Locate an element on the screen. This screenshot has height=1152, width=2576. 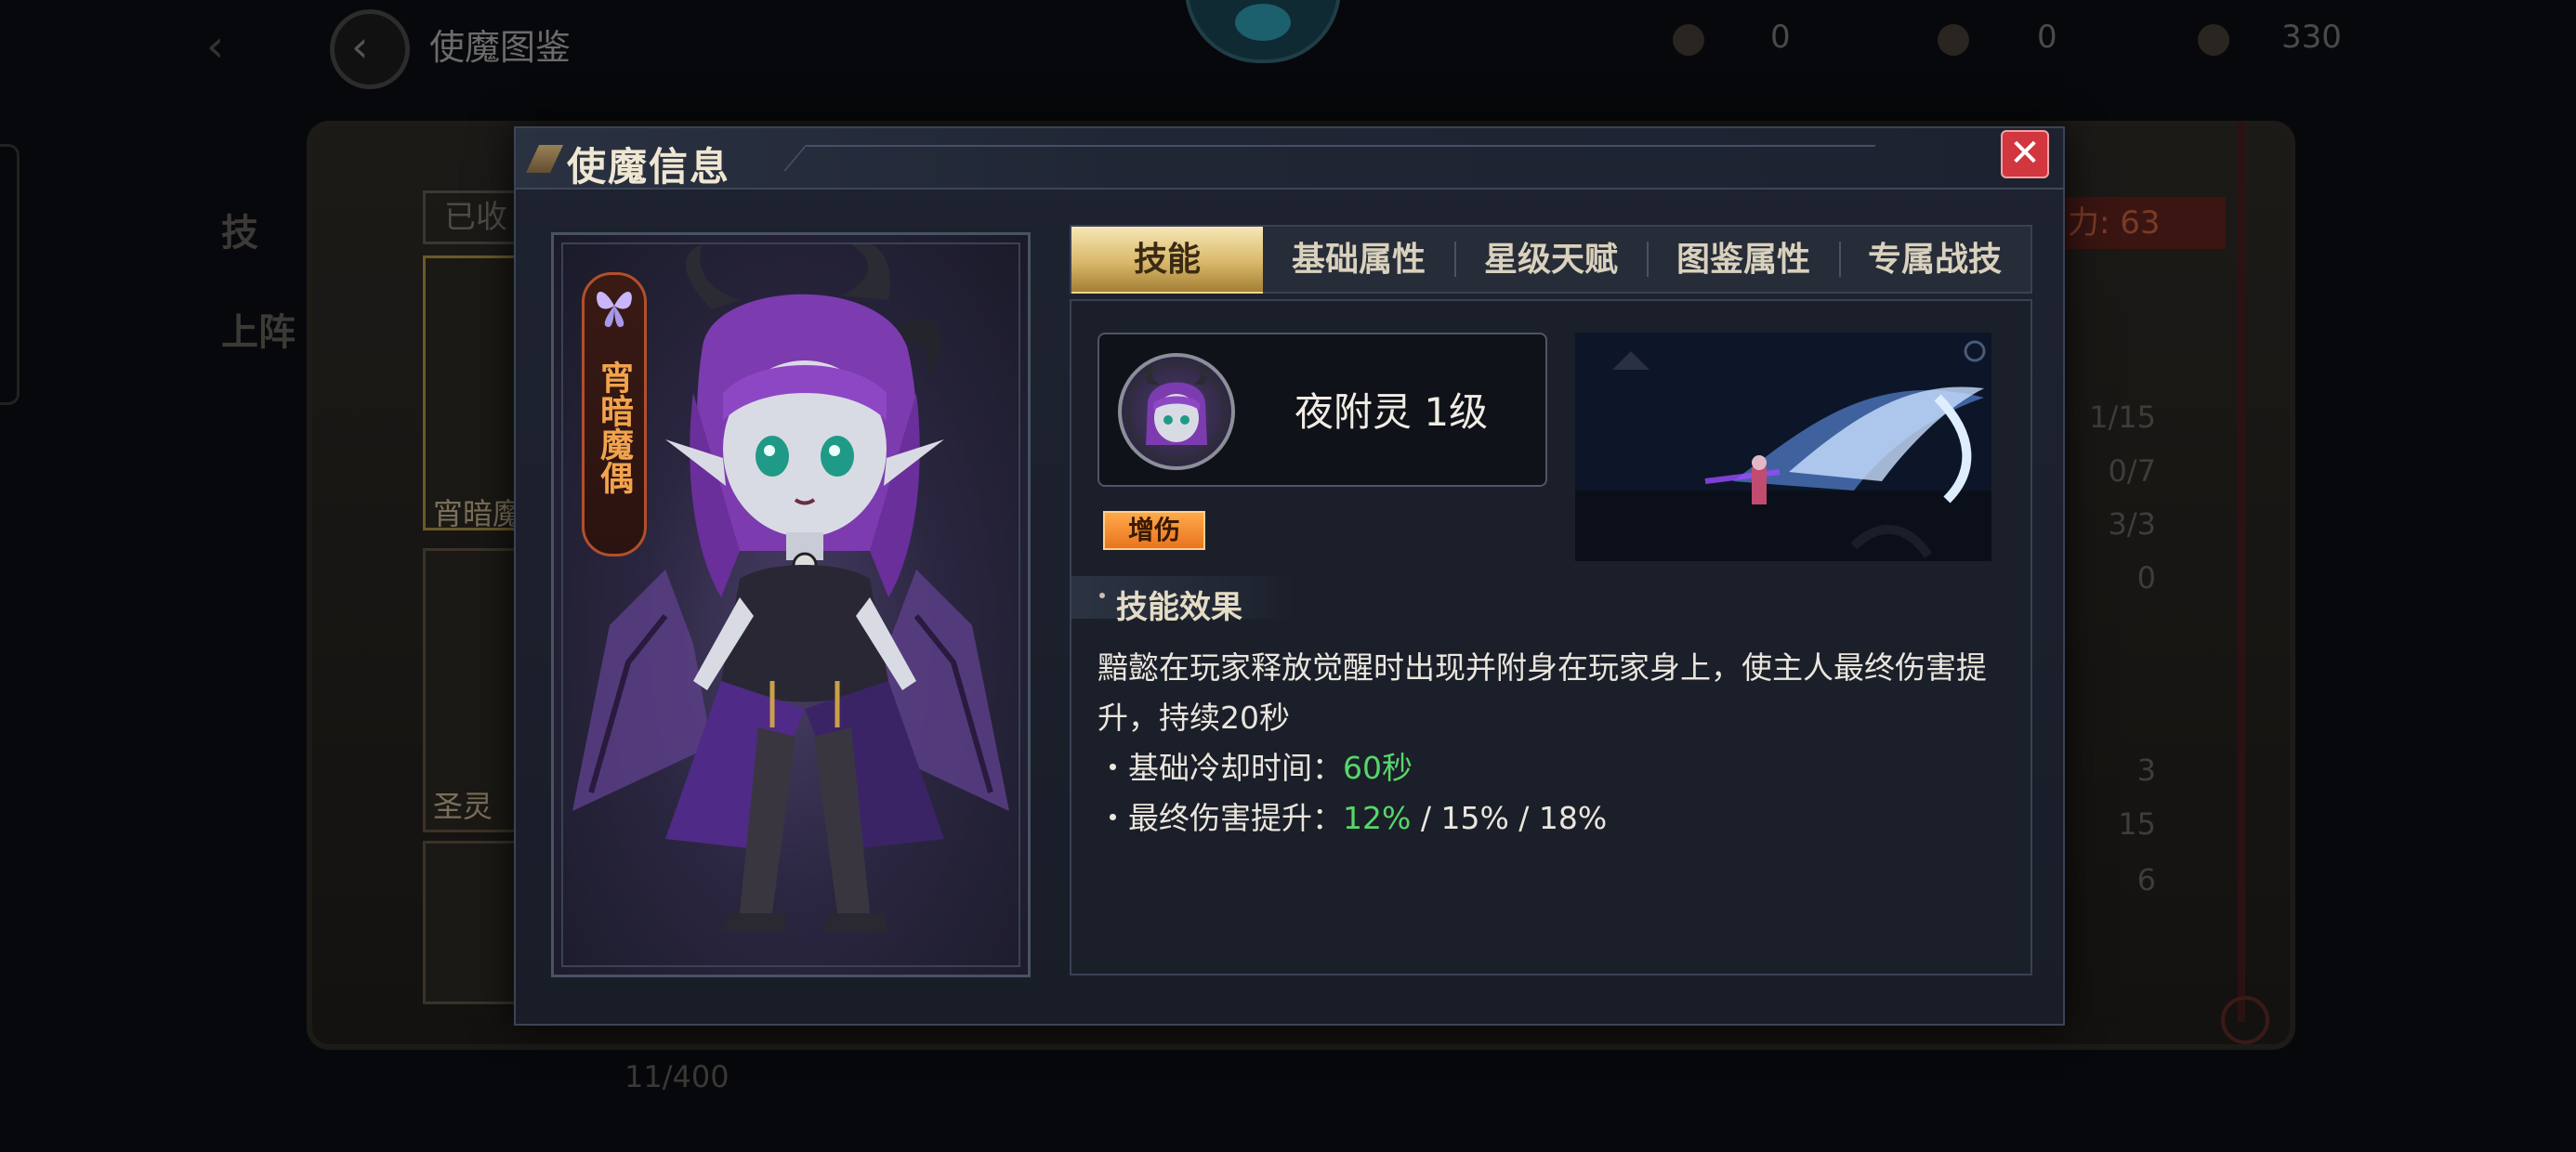
character-name-banner: 宵暗魔偶 is located at coordinates (614, 414).